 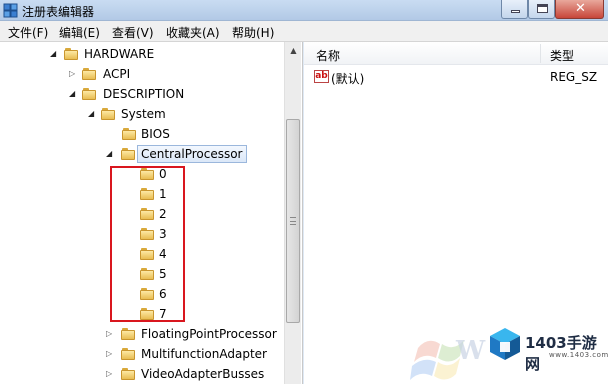 What do you see at coordinates (348, 79) in the screenshot?
I see `value-name: (默认)` at bounding box center [348, 79].